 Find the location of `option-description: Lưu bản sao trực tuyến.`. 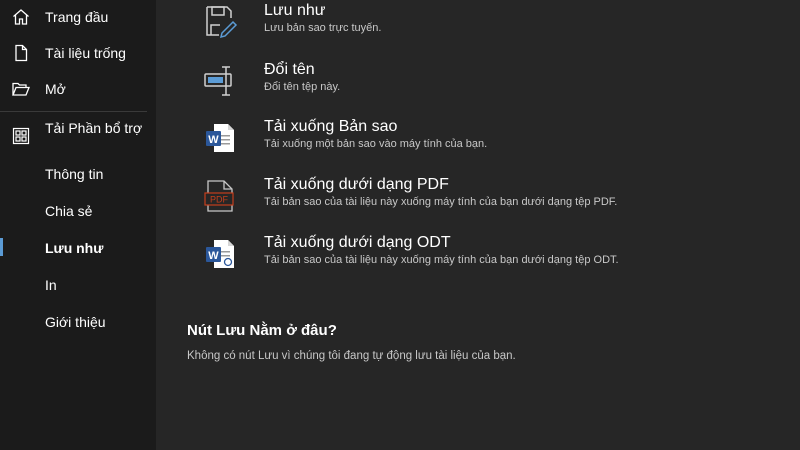

option-description: Lưu bản sao trực tuyến. is located at coordinates (323, 28).